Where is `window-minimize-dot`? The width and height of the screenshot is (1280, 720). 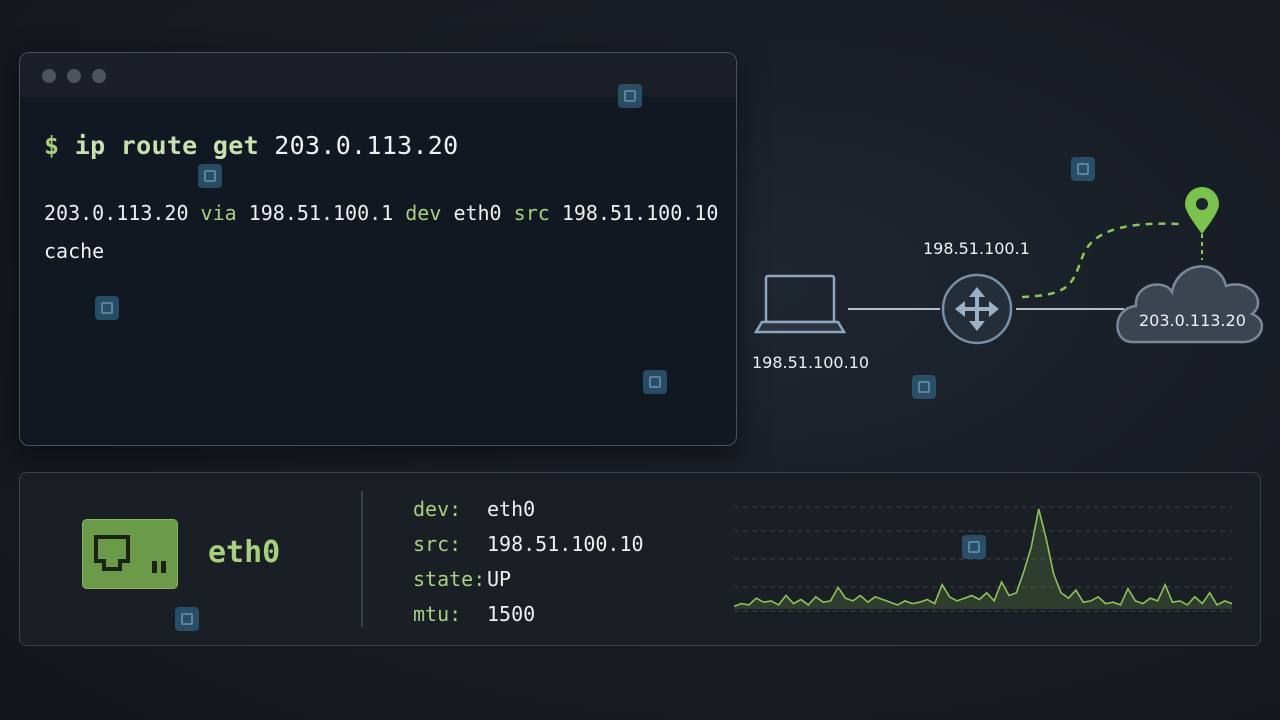 window-minimize-dot is located at coordinates (74, 76).